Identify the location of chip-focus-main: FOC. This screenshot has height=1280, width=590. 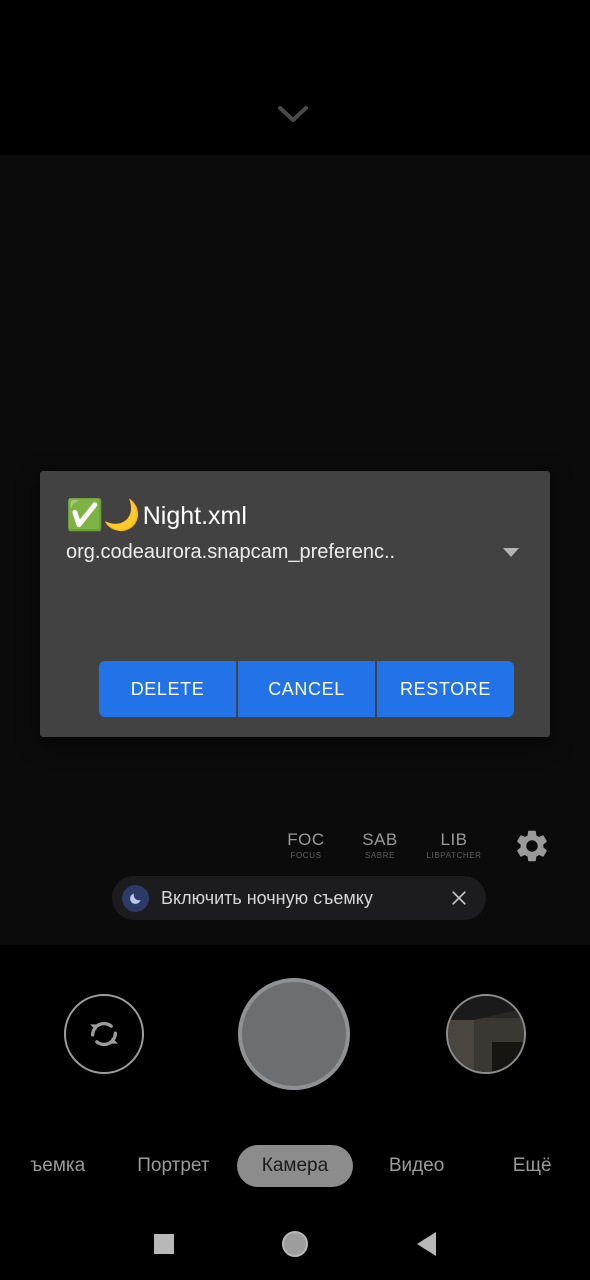
(306, 839).